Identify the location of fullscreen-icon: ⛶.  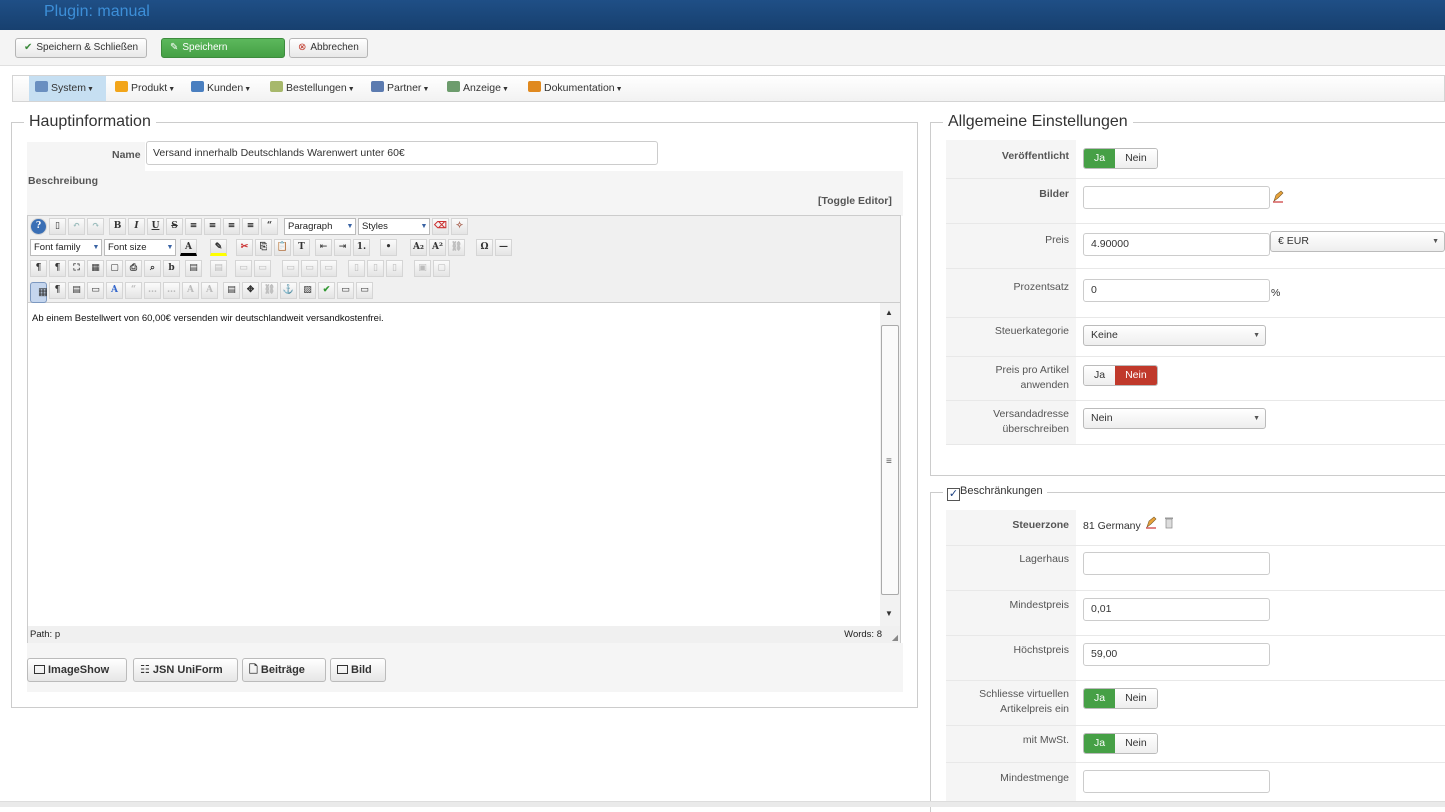
(76, 268).